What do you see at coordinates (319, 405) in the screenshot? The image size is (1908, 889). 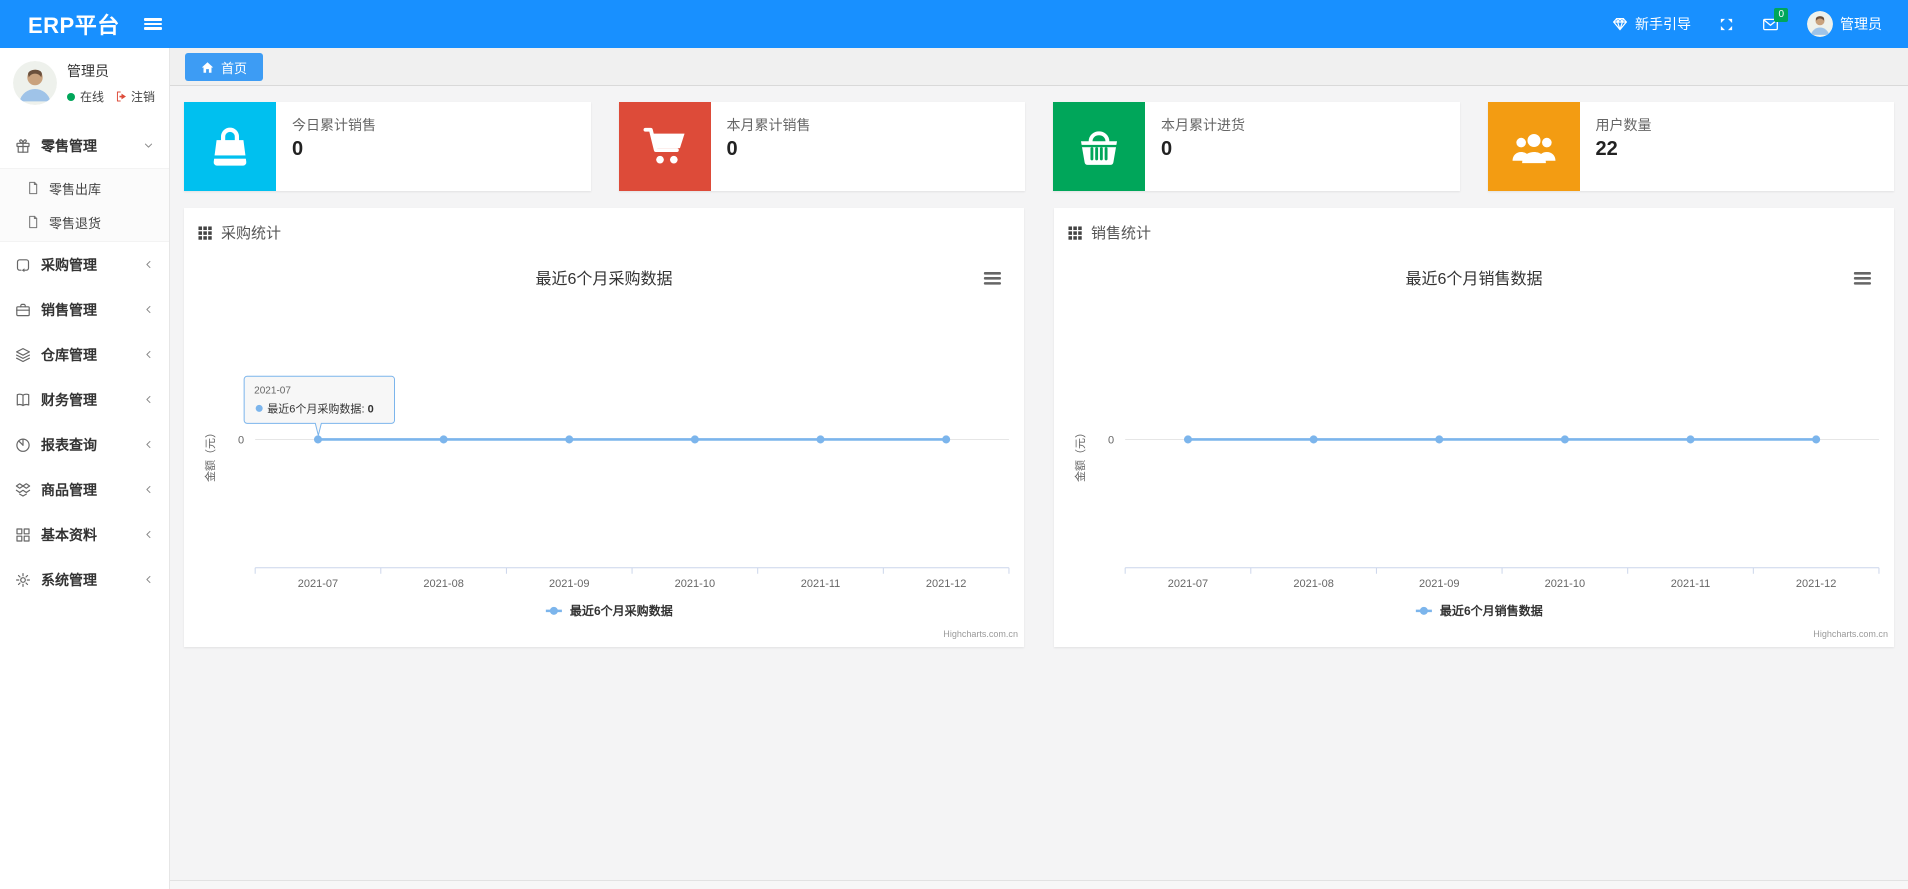 I see `chart-tooltip: 2021-07 最近6个月采购数据: 0` at bounding box center [319, 405].